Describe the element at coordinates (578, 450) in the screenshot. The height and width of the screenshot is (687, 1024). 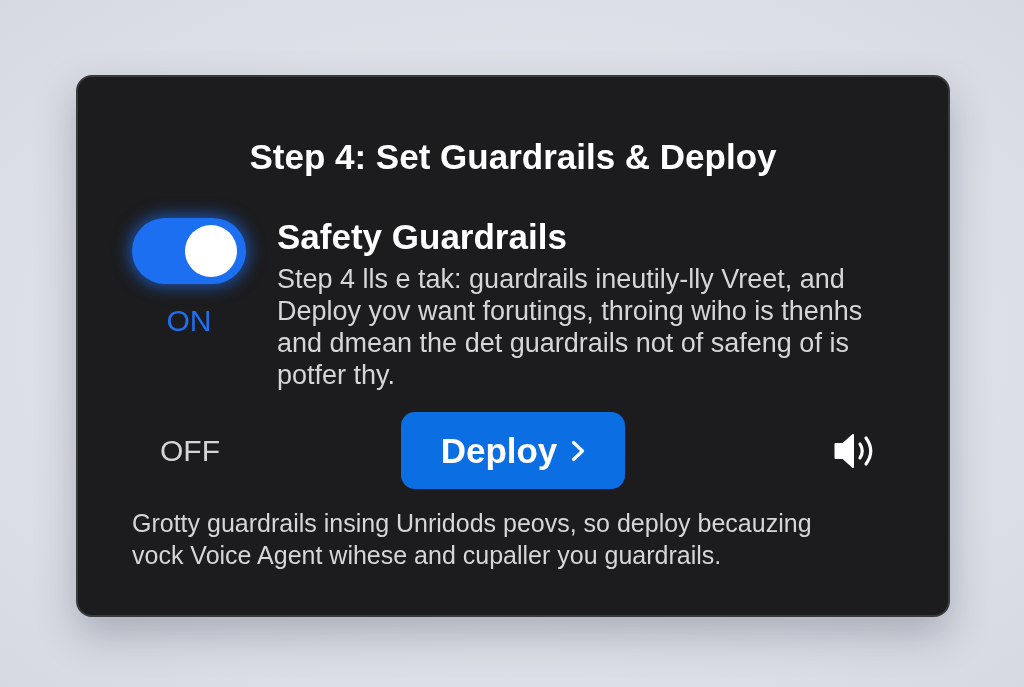
I see `chevron-right-icon` at that location.